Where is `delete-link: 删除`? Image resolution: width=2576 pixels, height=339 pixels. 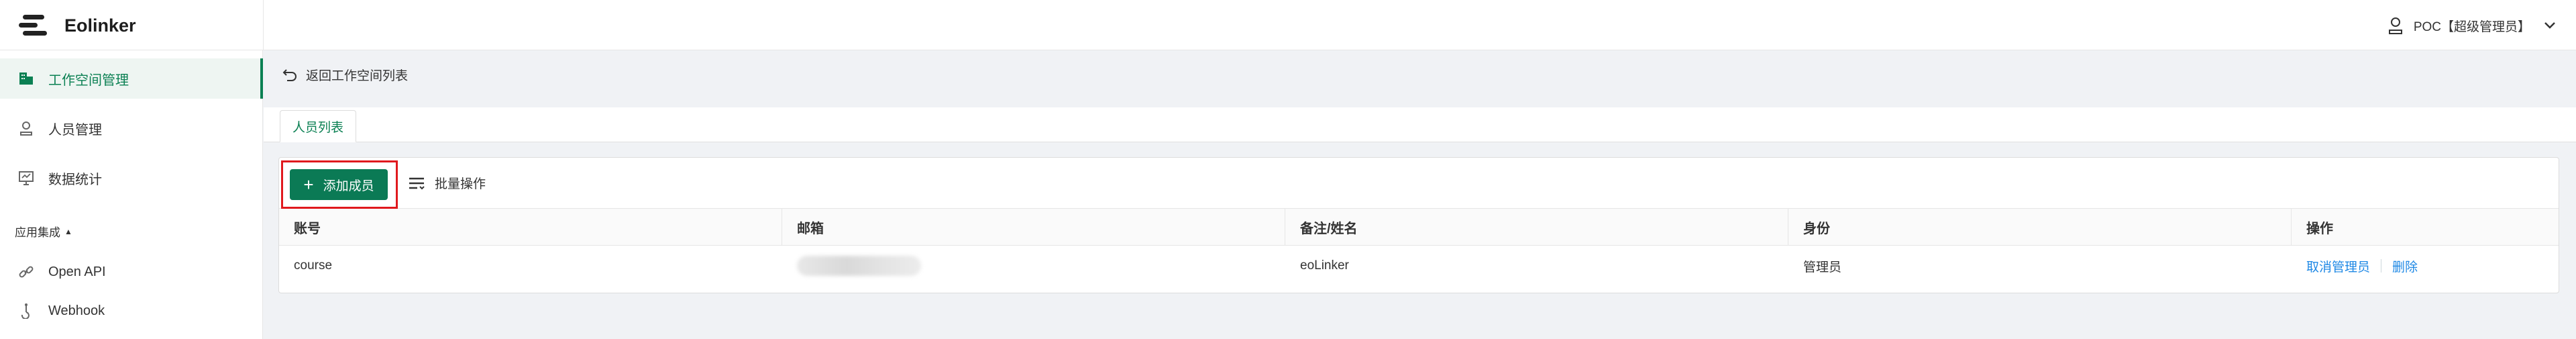
delete-link: 删除 is located at coordinates (2405, 266).